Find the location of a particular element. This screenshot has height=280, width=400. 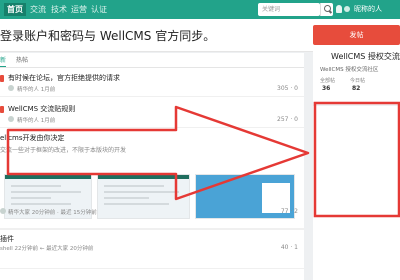

thread-title: WellCMS 交流贴规则 is located at coordinates (41, 109).